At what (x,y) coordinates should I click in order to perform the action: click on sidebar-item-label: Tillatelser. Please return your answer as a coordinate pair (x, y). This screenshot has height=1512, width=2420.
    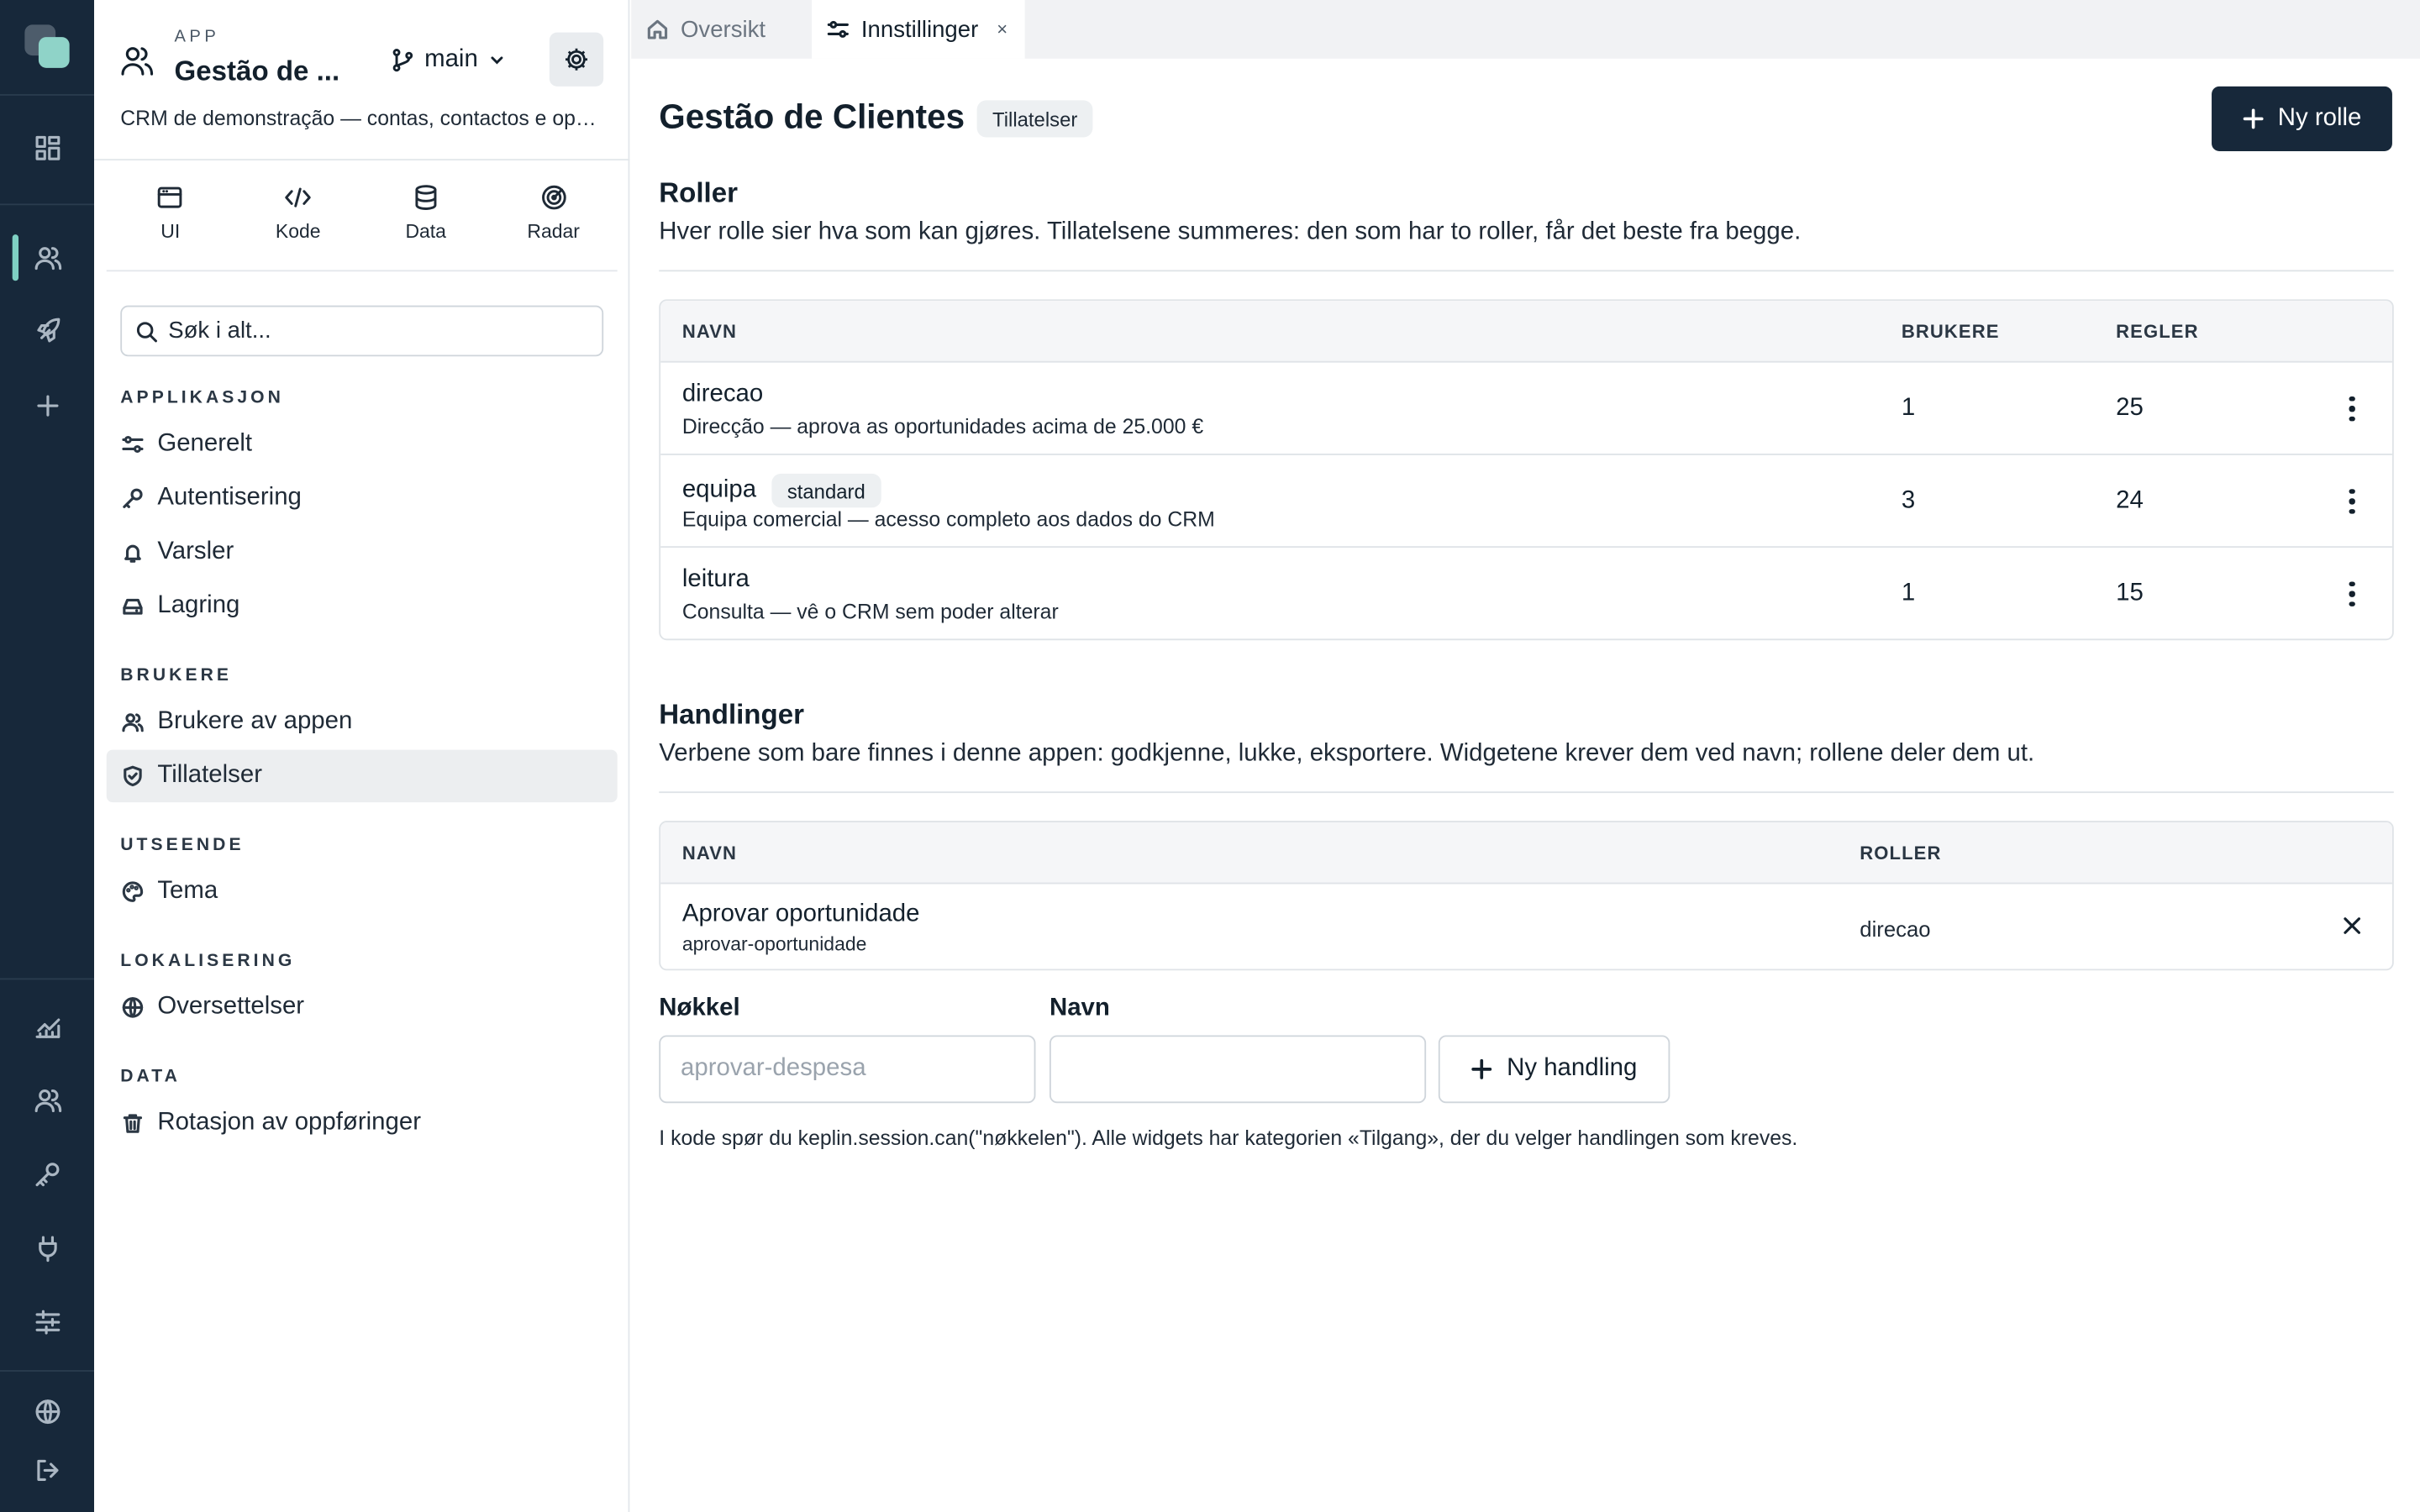
    Looking at the image, I should click on (210, 775).